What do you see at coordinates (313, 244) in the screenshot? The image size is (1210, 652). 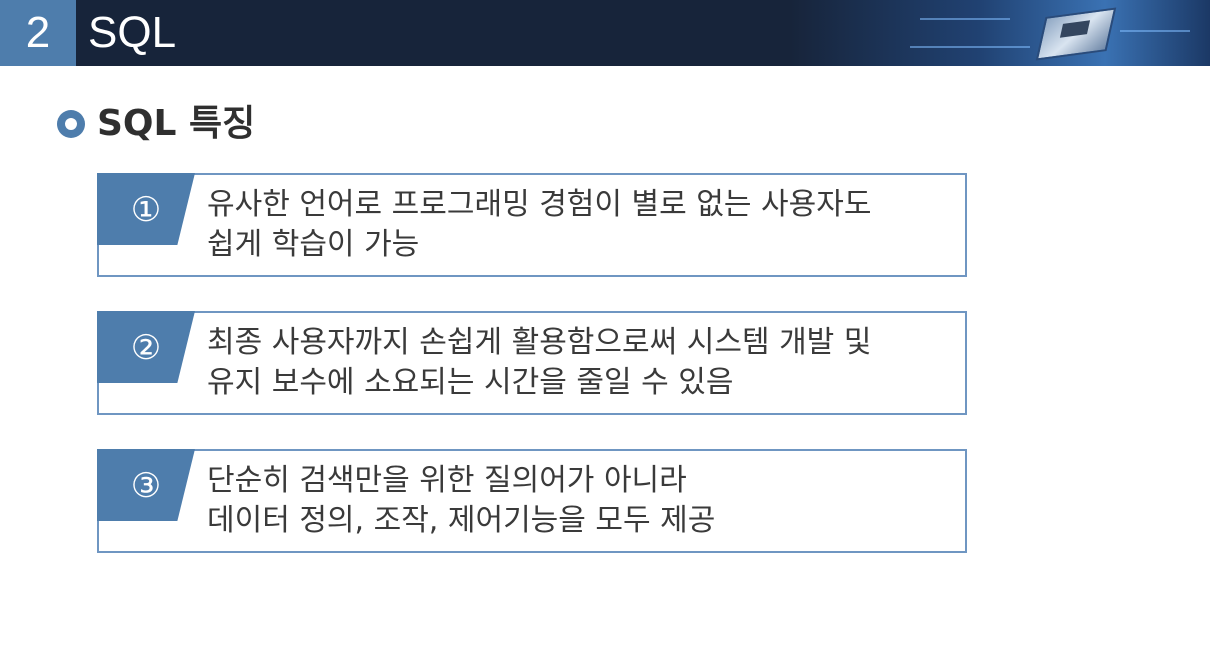 I see `card-text-line: 쉽게 학습이 가능` at bounding box center [313, 244].